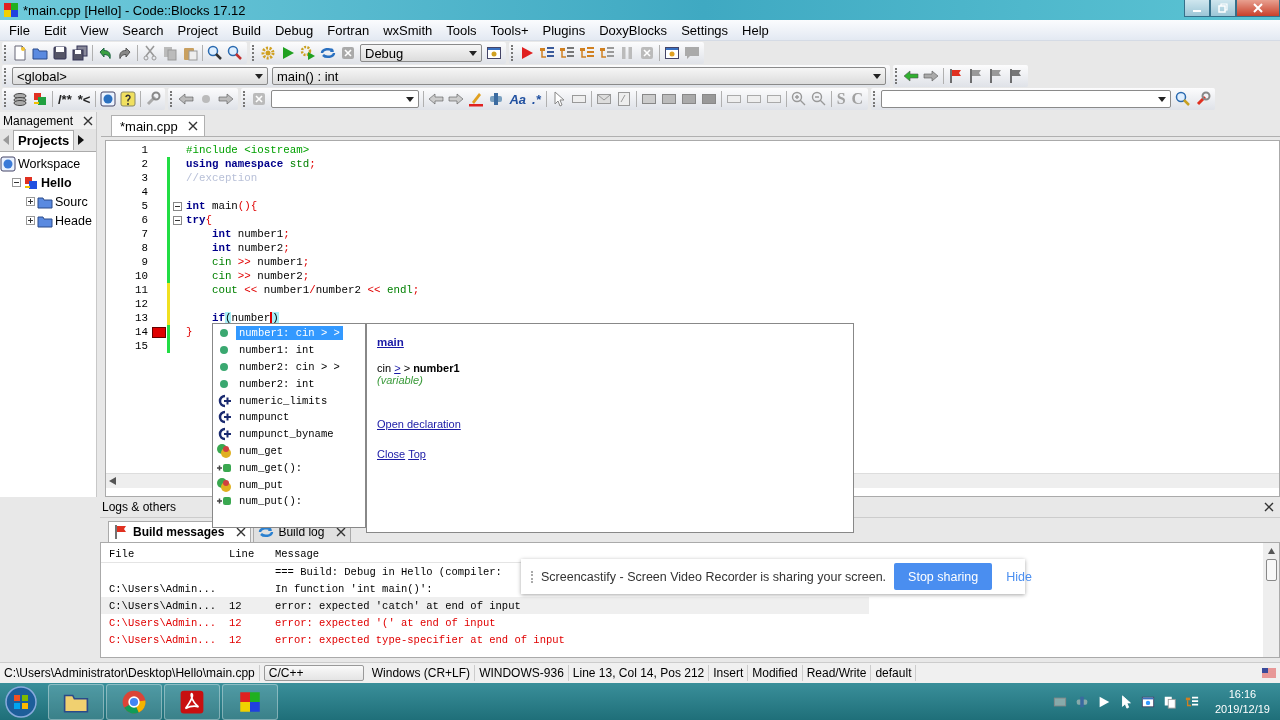 The width and height of the screenshot is (1280, 720). I want to click on tree-item: Workspace, so click(49, 163).